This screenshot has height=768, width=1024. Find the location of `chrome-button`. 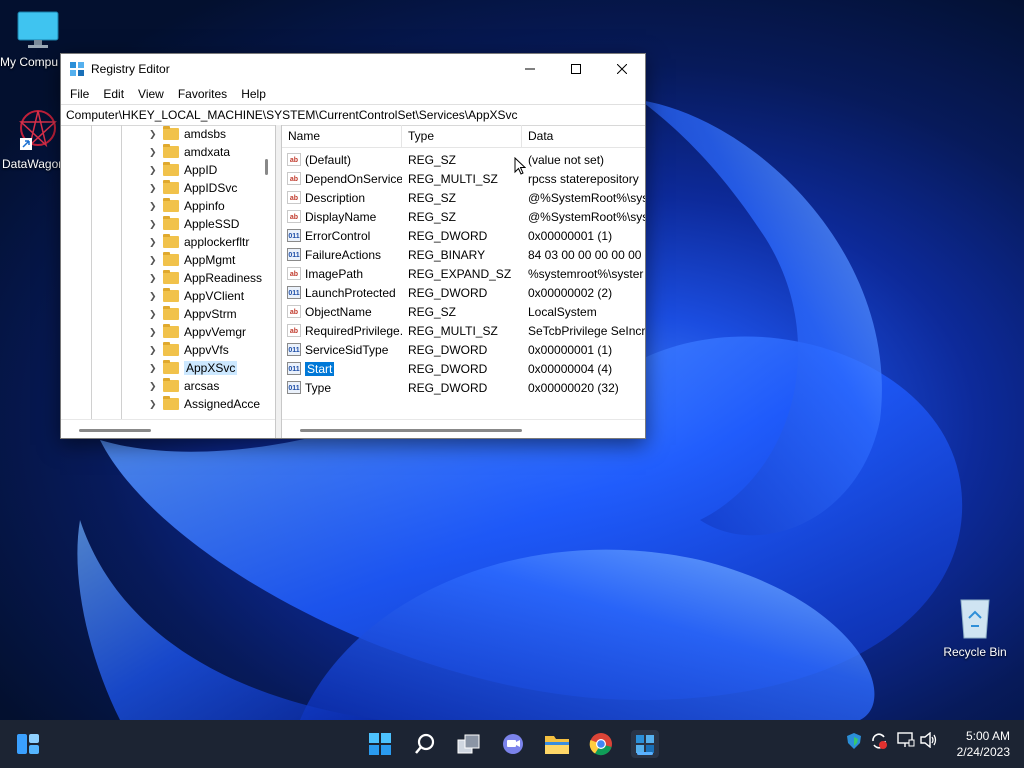

chrome-button is located at coordinates (601, 744).